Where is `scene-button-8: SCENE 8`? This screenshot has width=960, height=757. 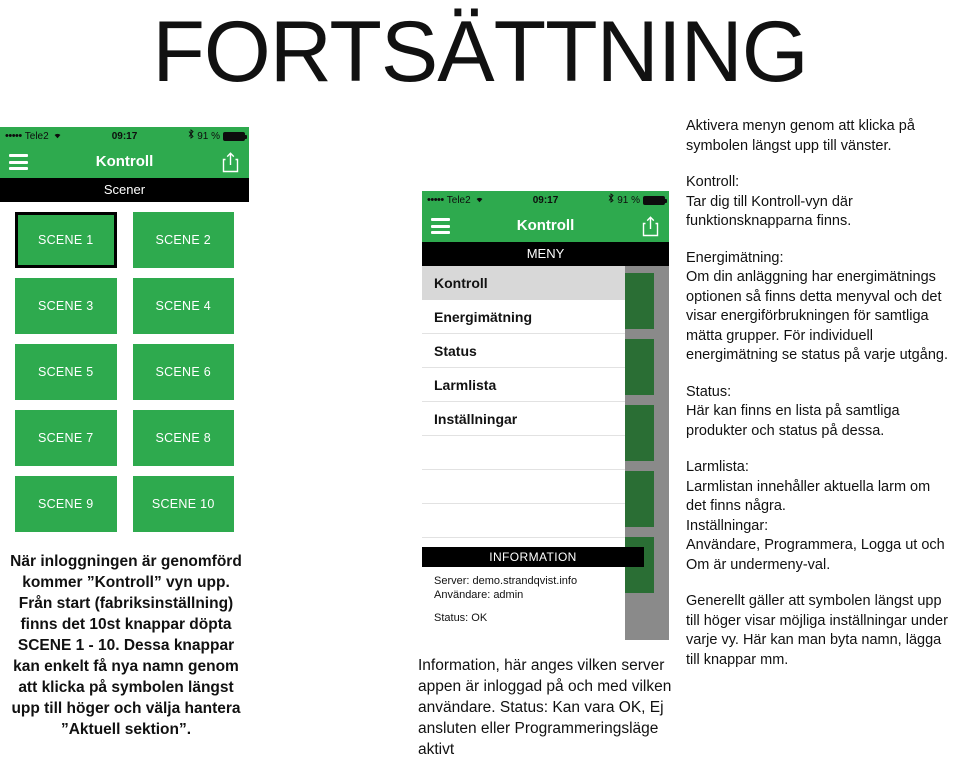
scene-button-8: SCENE 8 is located at coordinates (183, 438).